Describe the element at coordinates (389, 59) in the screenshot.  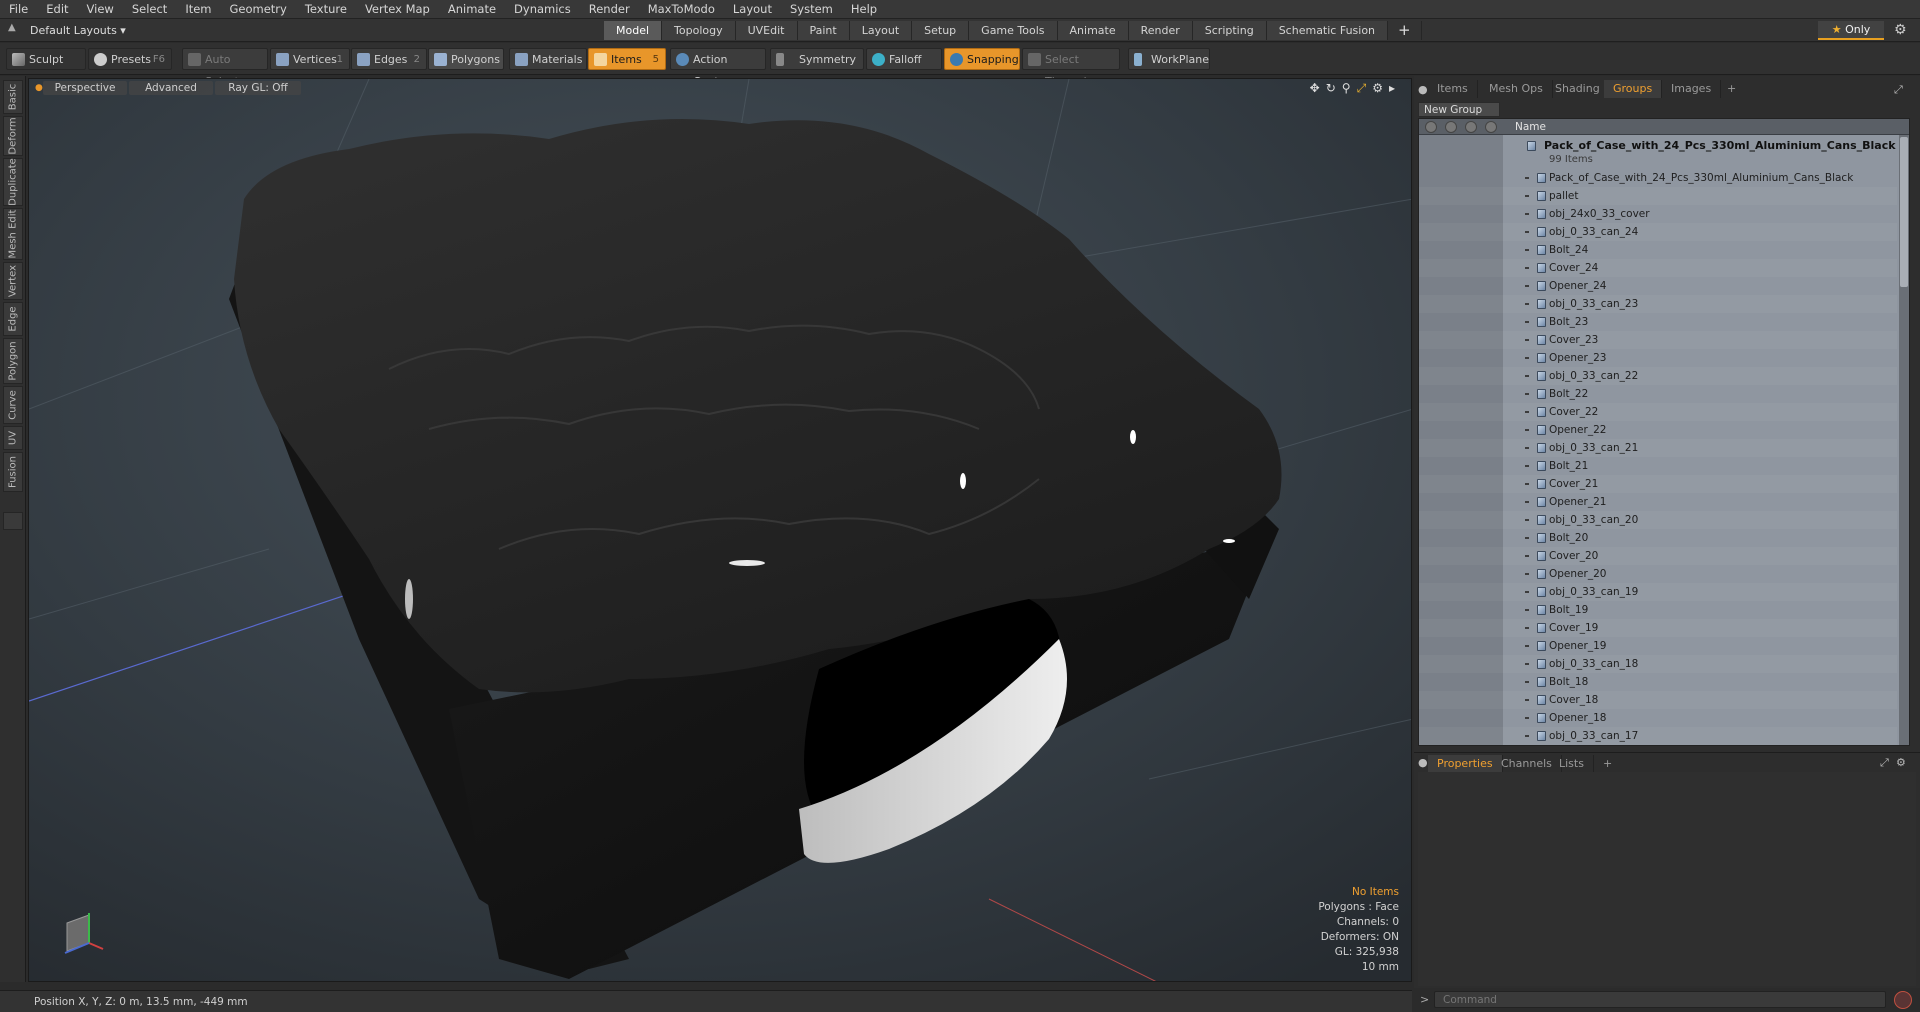
I see `edges-button: Edges 2` at that location.